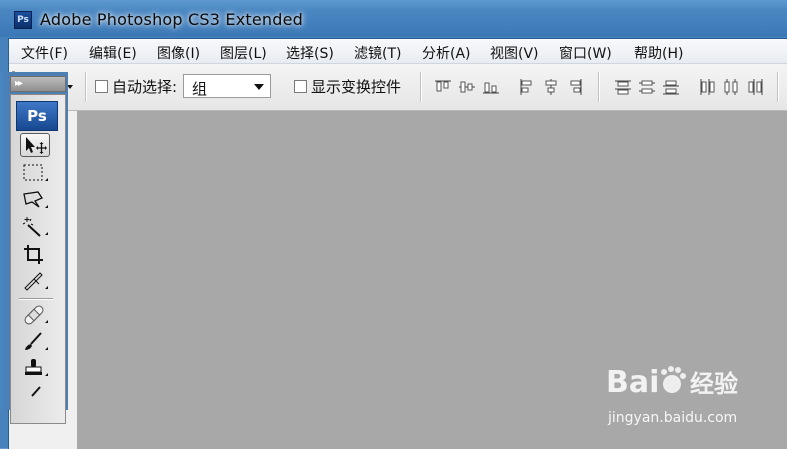 This screenshot has width=787, height=449. Describe the element at coordinates (36, 299) in the screenshot. I see `tools-separator` at that location.